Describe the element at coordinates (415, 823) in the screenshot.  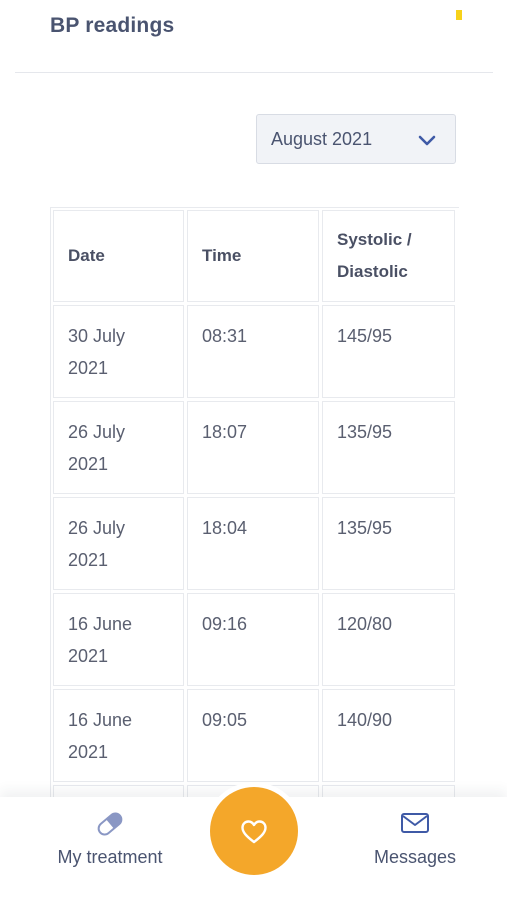
I see `envelope-icon` at that location.